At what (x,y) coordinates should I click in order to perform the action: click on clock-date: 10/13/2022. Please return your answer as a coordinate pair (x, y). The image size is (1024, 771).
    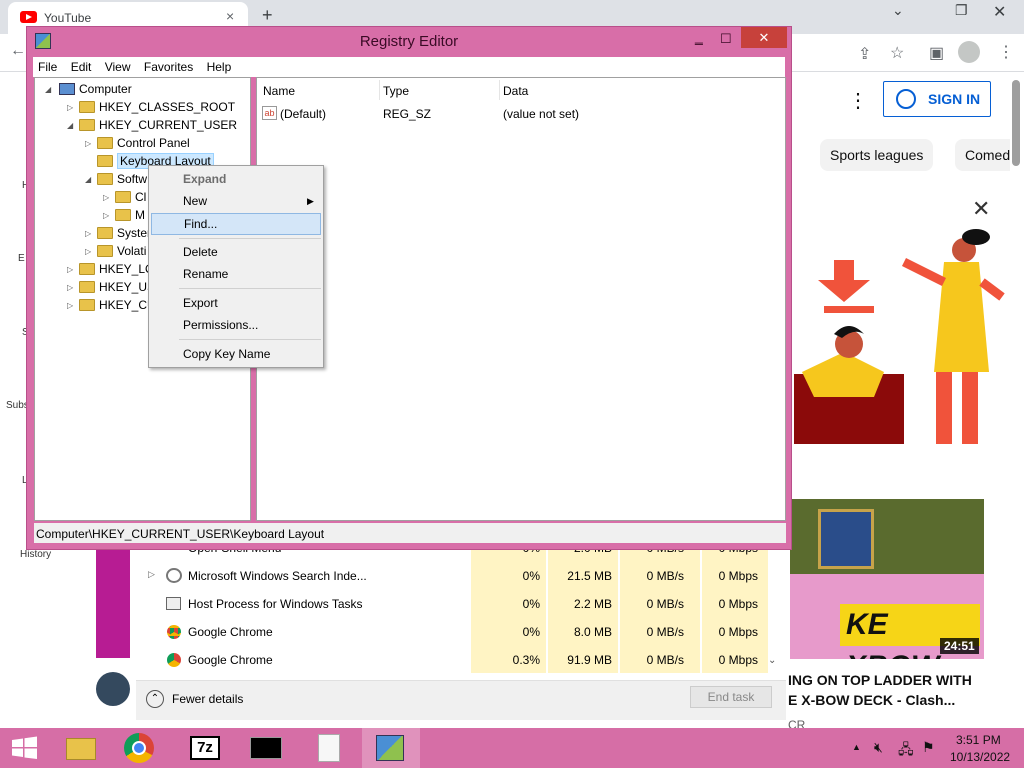
    Looking at the image, I should click on (980, 757).